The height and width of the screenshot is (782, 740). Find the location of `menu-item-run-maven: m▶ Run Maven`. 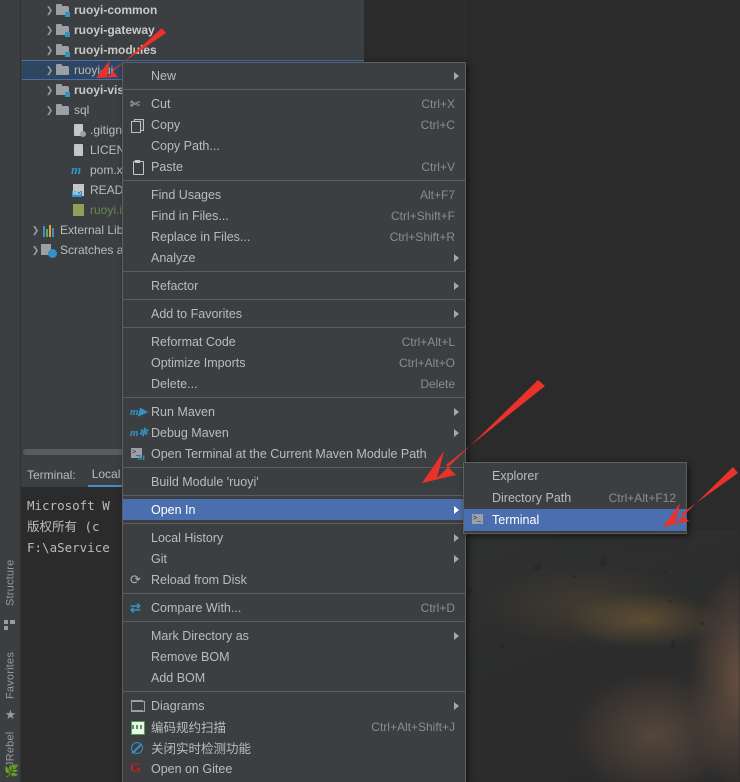

menu-item-run-maven: m▶ Run Maven is located at coordinates (294, 411).